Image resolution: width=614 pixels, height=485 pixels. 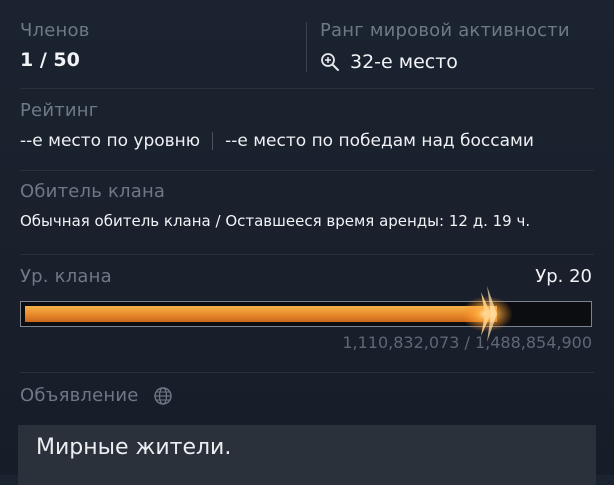 I want to click on clan-level-value: Ур. 20, so click(x=563, y=276).